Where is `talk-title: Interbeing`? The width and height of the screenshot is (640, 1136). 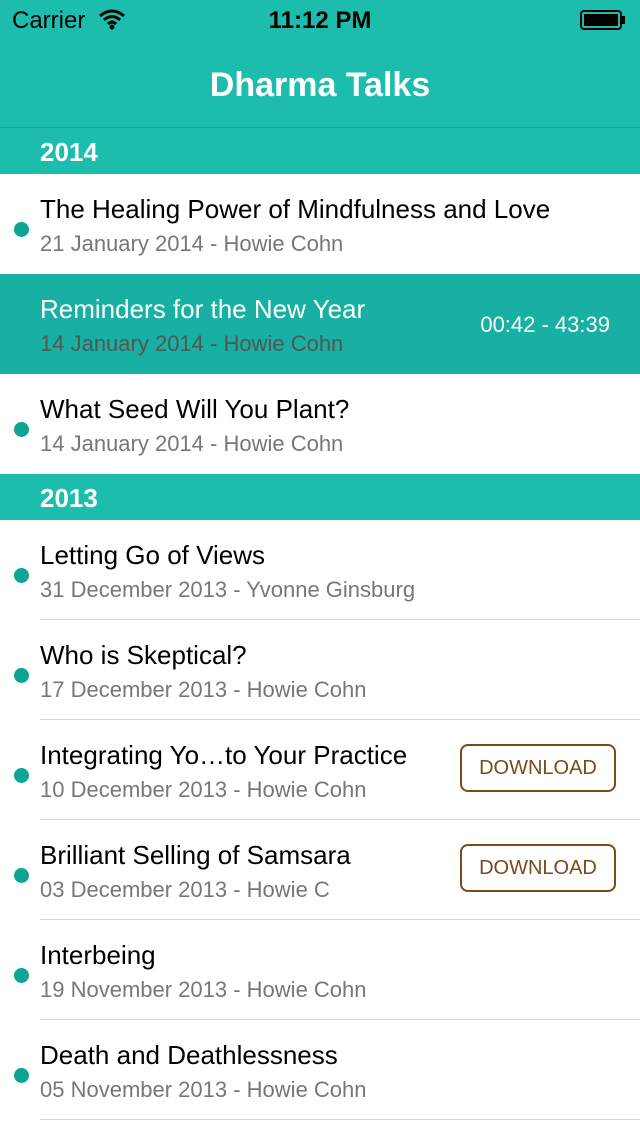 talk-title: Interbeing is located at coordinates (98, 955).